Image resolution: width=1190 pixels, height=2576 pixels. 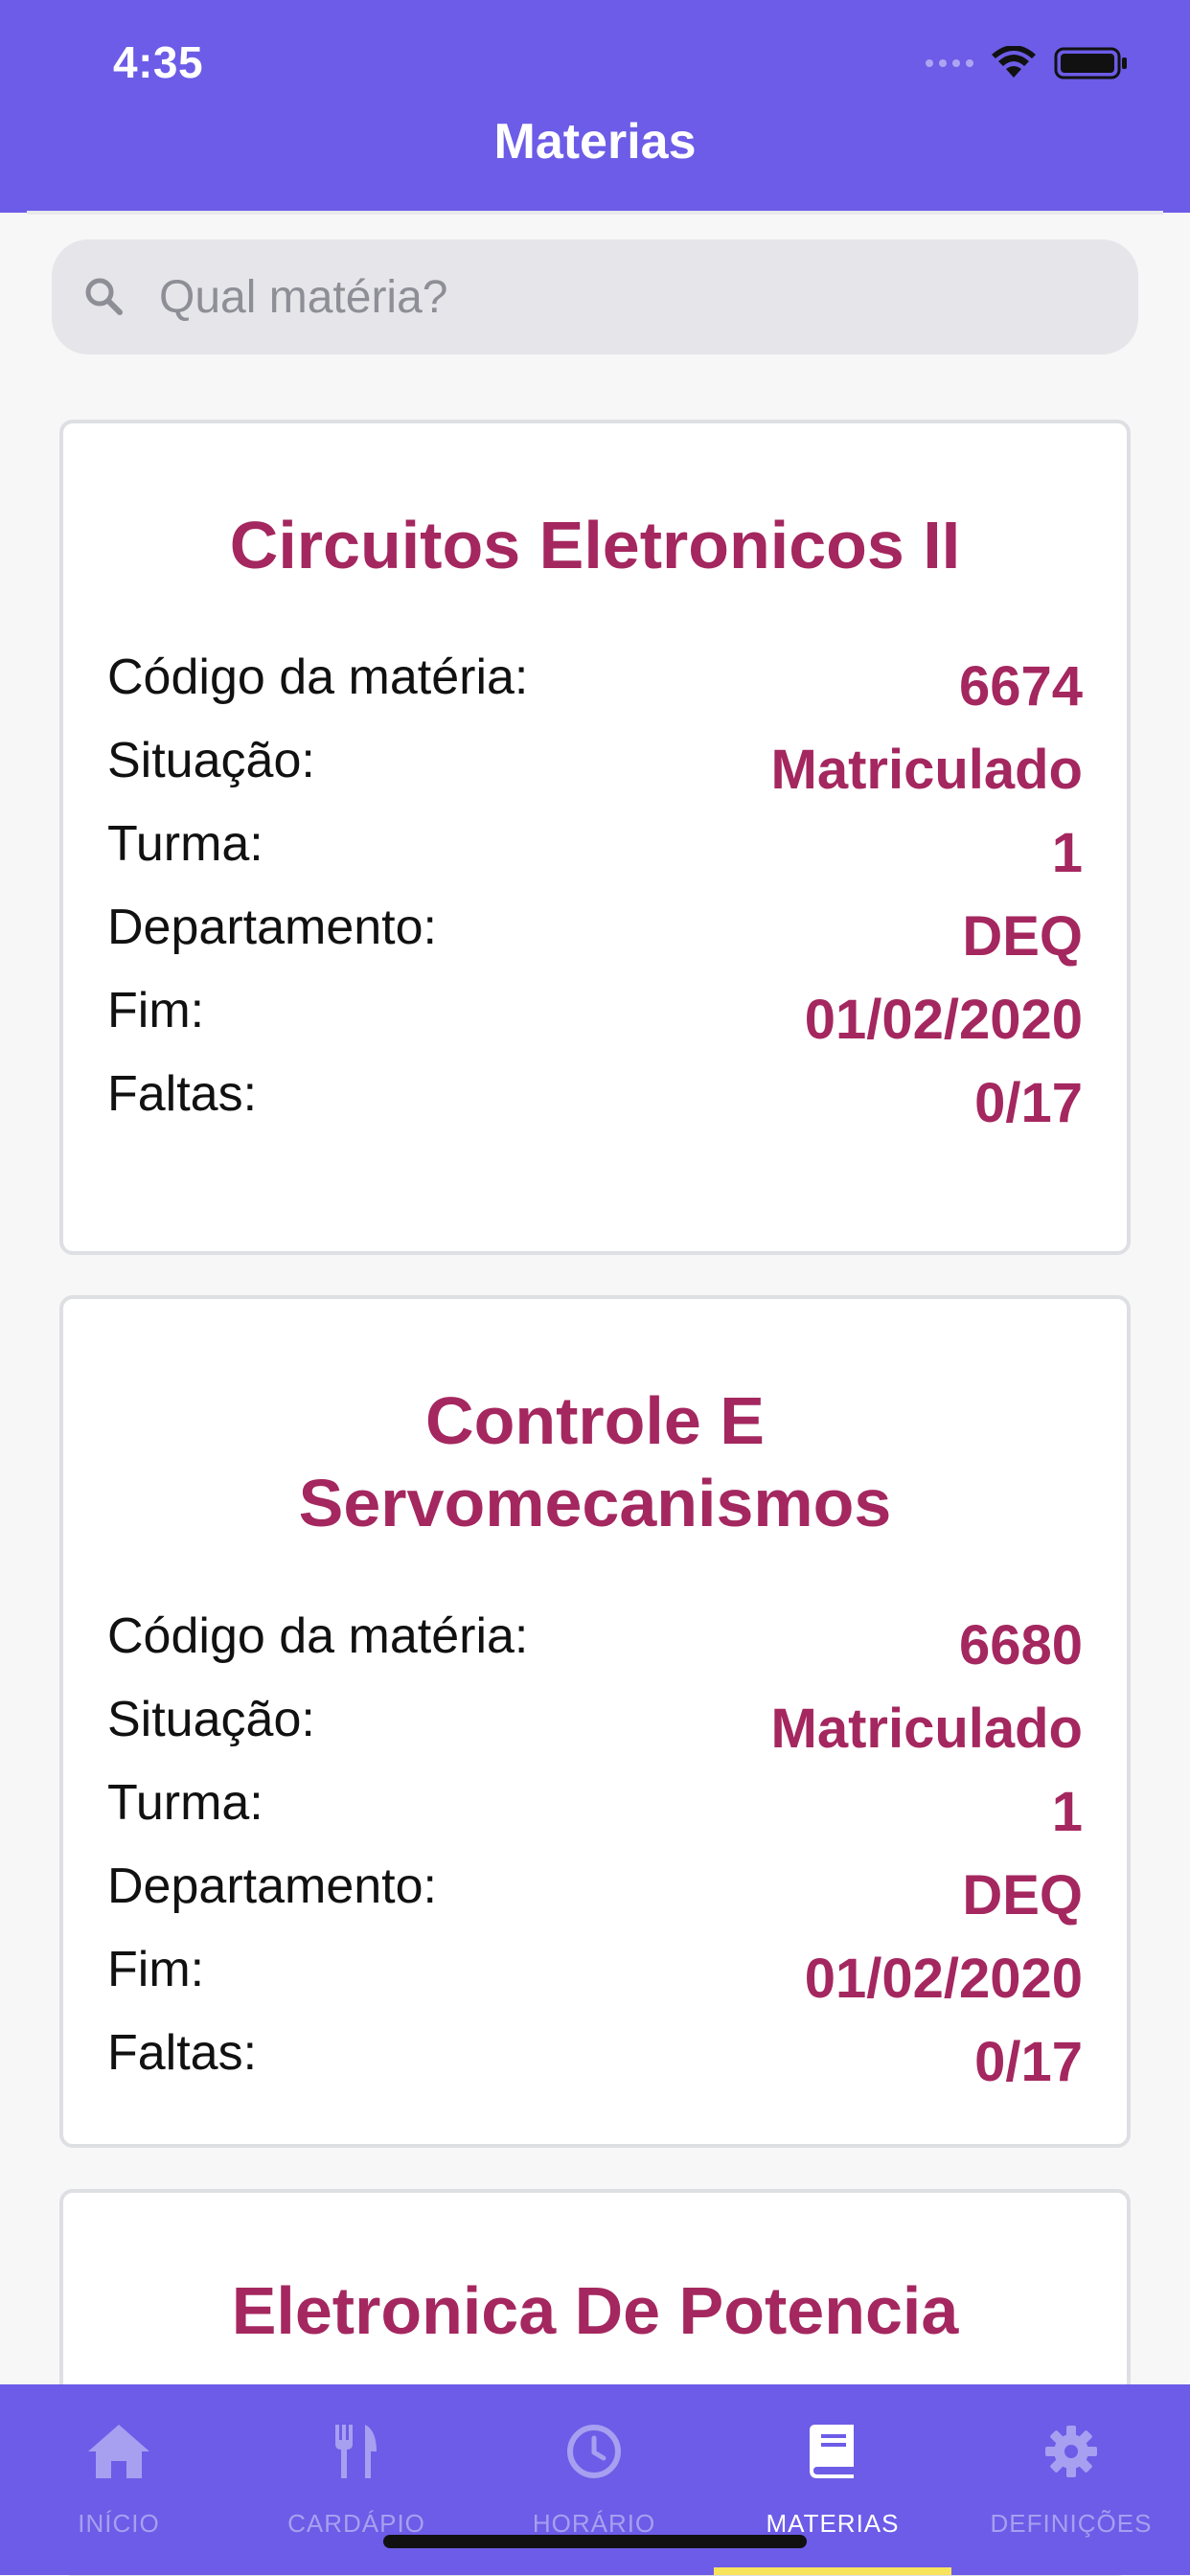 I want to click on wifi-icon, so click(x=1014, y=62).